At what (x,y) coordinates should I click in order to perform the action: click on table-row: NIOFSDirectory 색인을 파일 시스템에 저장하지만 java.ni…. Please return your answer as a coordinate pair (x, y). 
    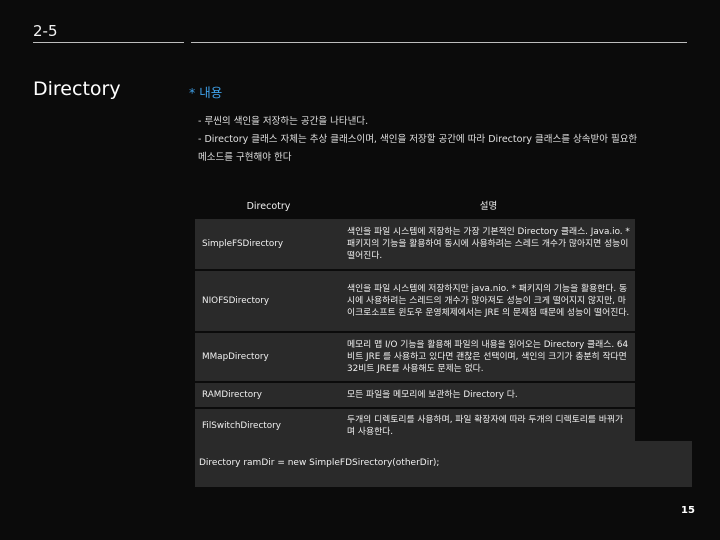
    Looking at the image, I should click on (415, 301).